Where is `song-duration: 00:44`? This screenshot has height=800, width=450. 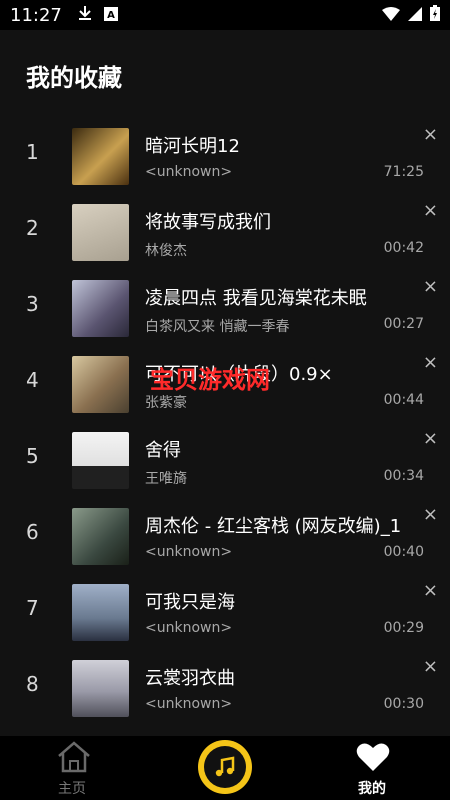
song-duration: 00:44 is located at coordinates (403, 400).